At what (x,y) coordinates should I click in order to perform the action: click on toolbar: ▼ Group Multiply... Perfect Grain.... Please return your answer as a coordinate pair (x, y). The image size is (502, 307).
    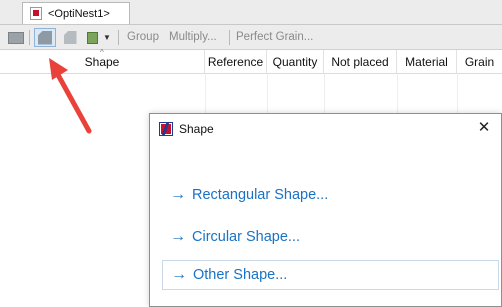
    Looking at the image, I should click on (251, 37).